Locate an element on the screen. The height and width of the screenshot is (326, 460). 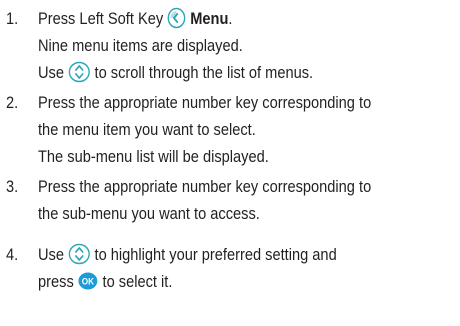
step-text: to highlight your preferred setting and is located at coordinates (215, 254).